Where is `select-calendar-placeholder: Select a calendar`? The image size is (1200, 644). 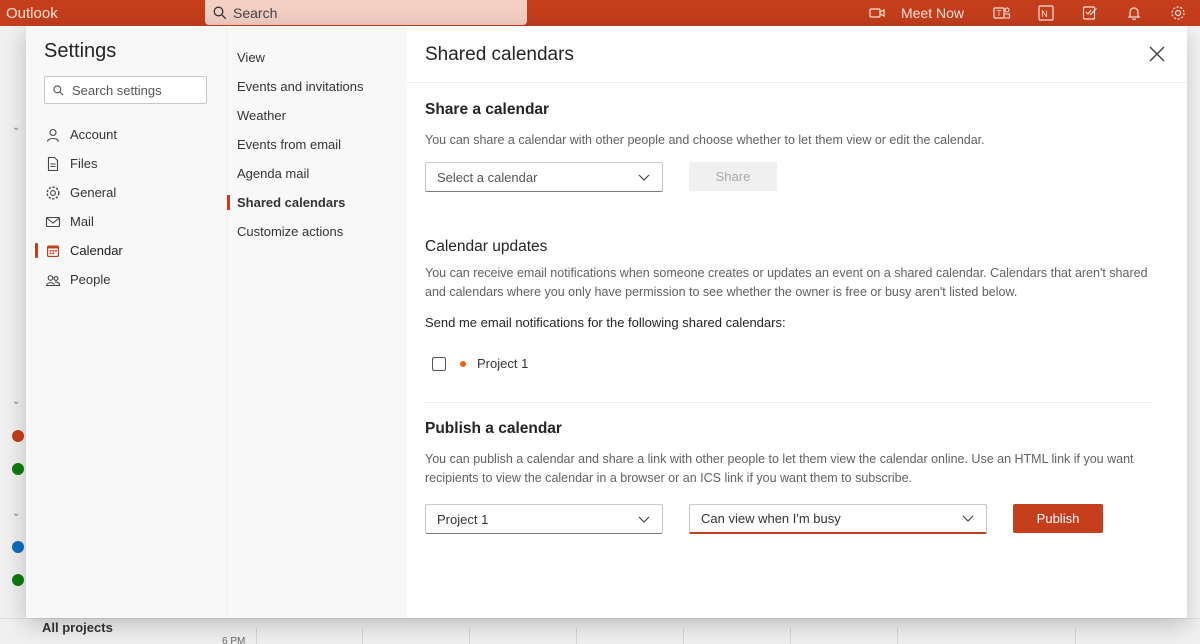 select-calendar-placeholder: Select a calendar is located at coordinates (487, 177).